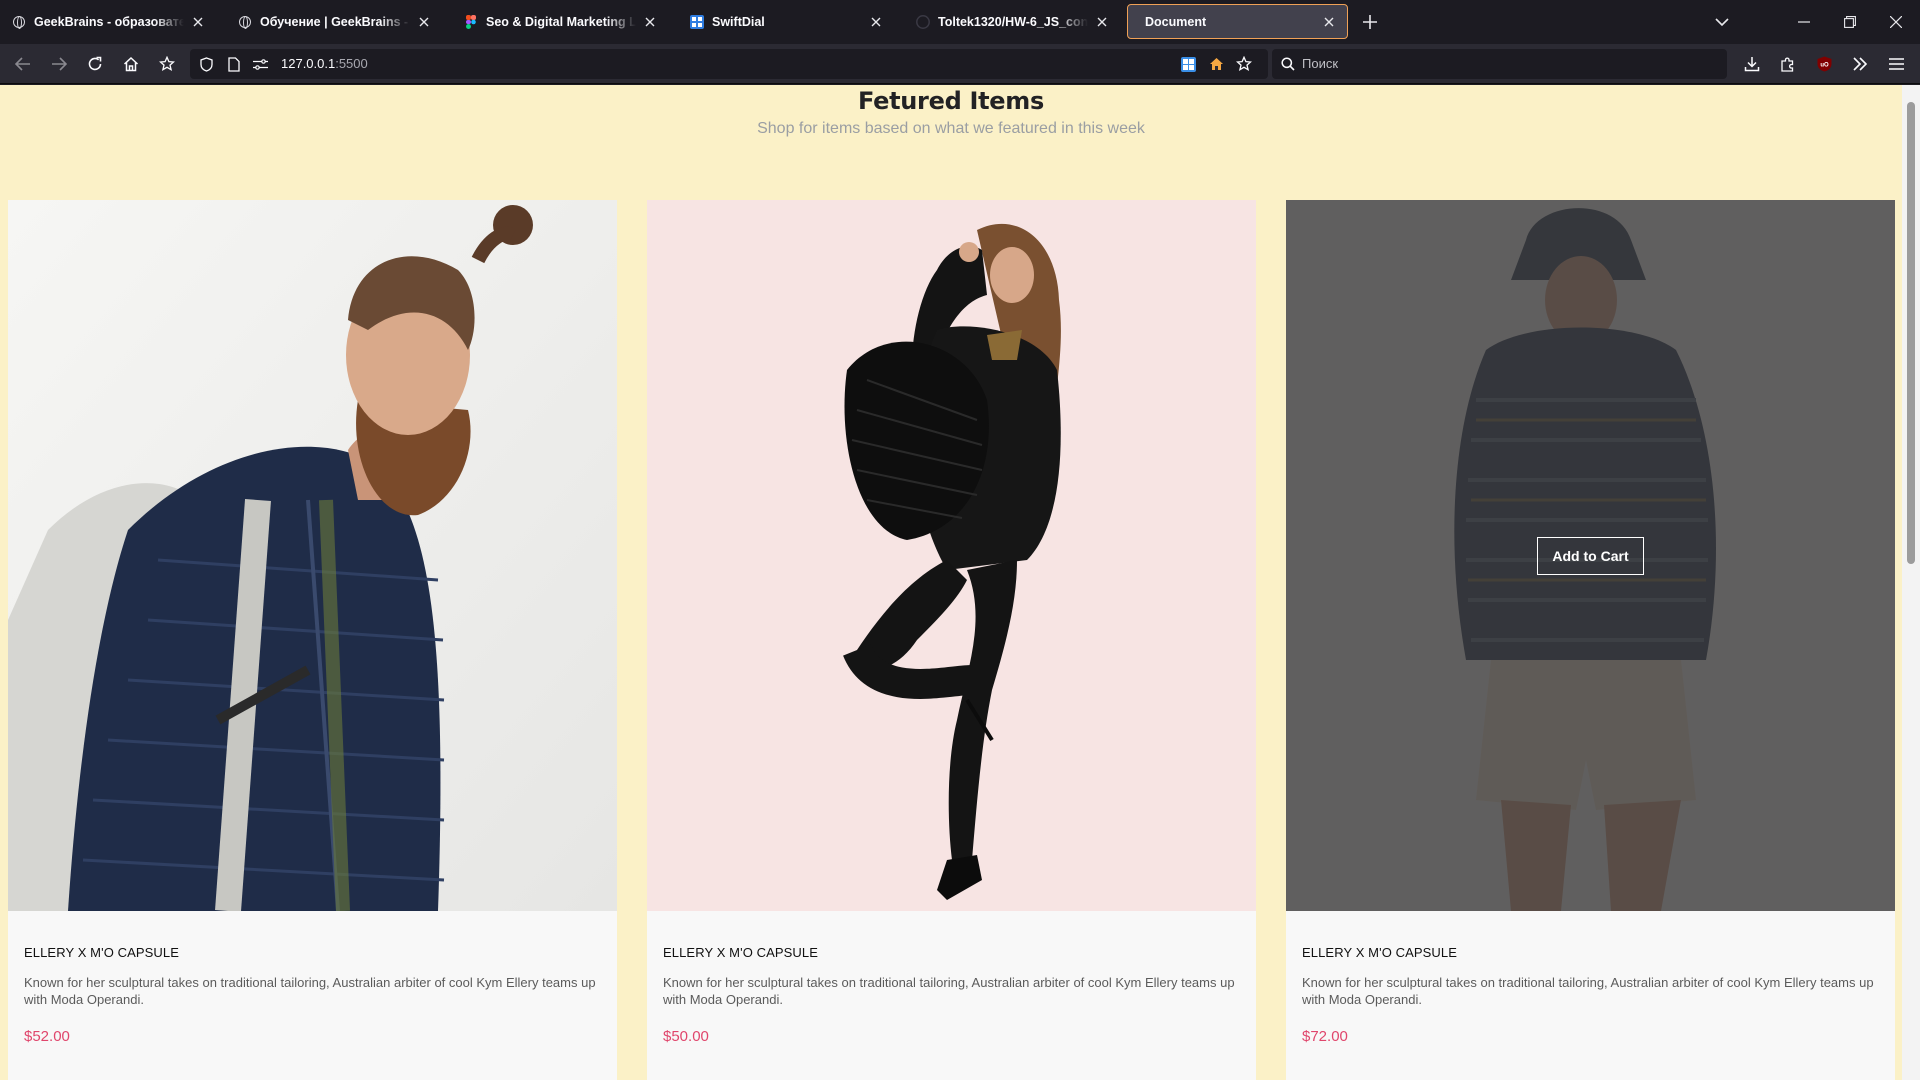 The height and width of the screenshot is (1080, 1920). What do you see at coordinates (95, 64) in the screenshot?
I see `reload-icon` at bounding box center [95, 64].